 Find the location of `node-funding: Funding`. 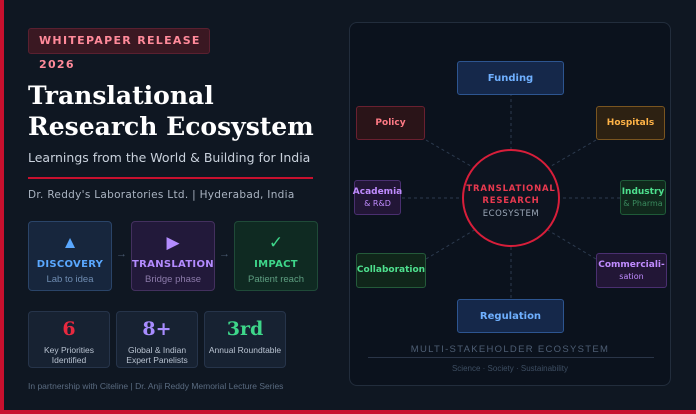

node-funding: Funding is located at coordinates (510, 78).